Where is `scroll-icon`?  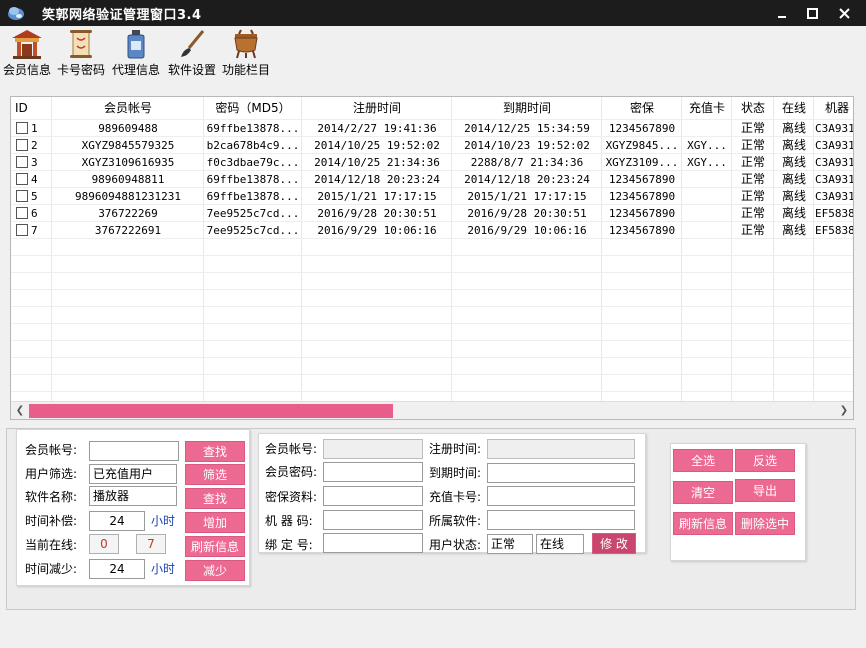
scroll-icon is located at coordinates (81, 44).